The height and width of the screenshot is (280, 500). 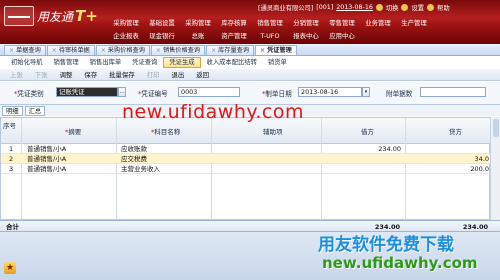 What do you see at coordinates (153, 94) in the screenshot?
I see `voucher-no-label: *凭证编号` at bounding box center [153, 94].